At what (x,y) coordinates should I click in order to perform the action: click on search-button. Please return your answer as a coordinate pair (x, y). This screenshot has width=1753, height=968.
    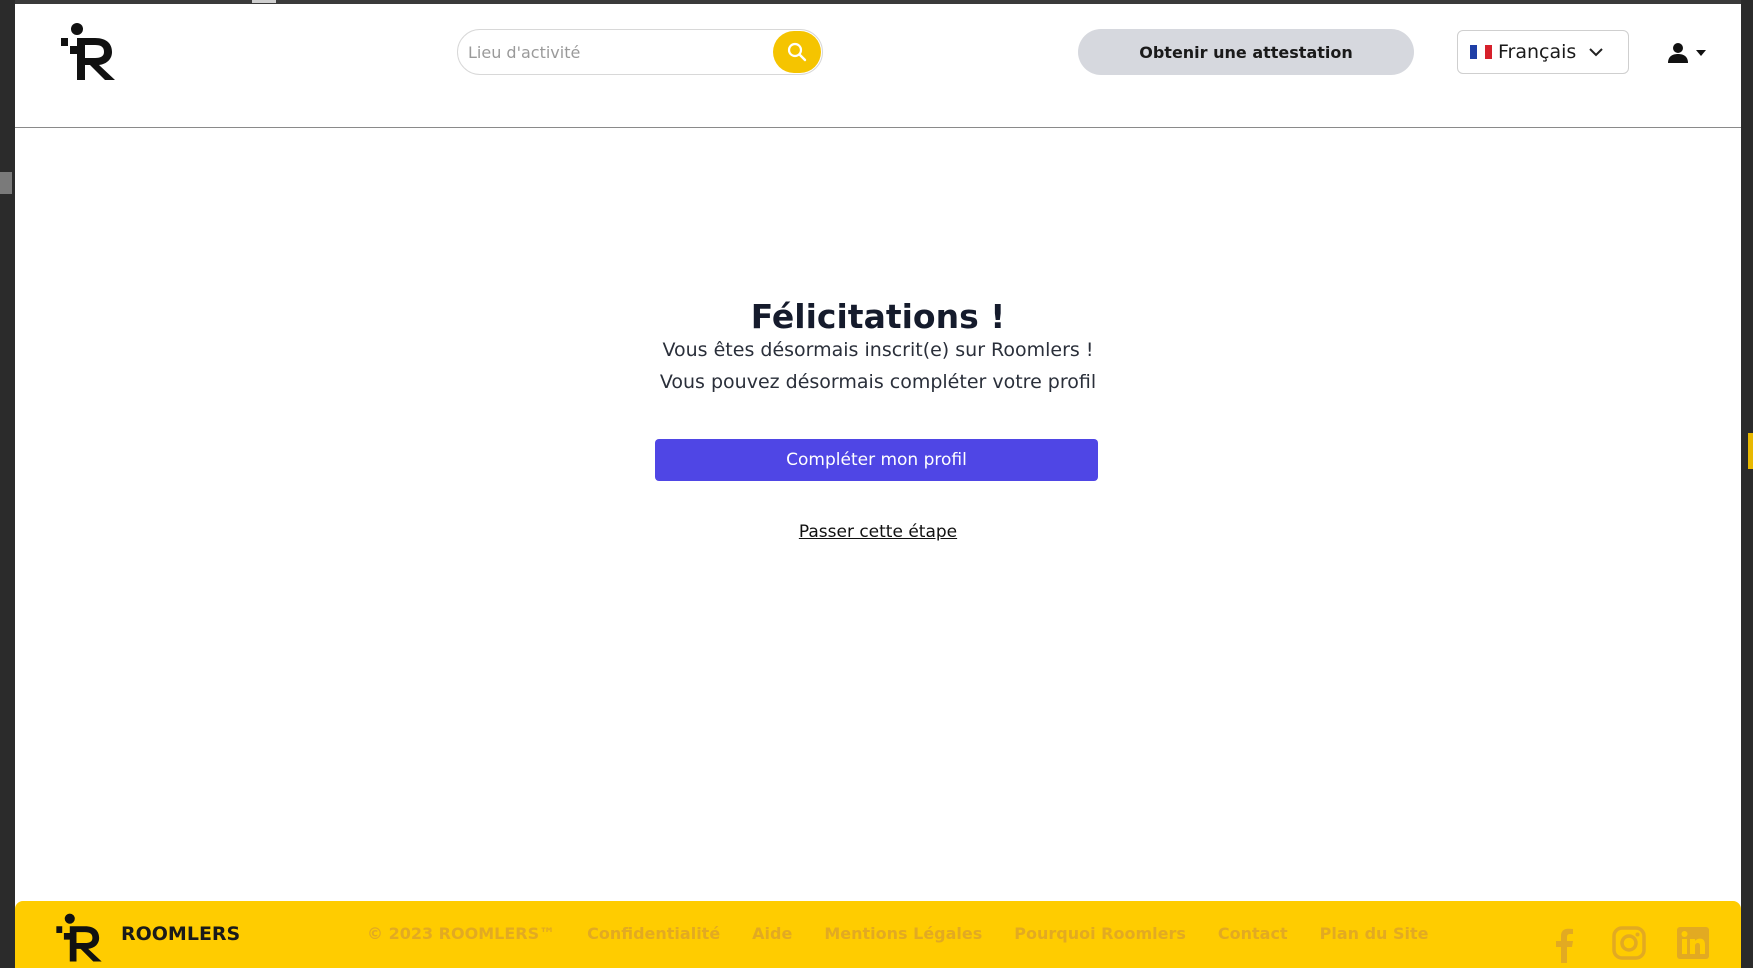
    Looking at the image, I should click on (797, 52).